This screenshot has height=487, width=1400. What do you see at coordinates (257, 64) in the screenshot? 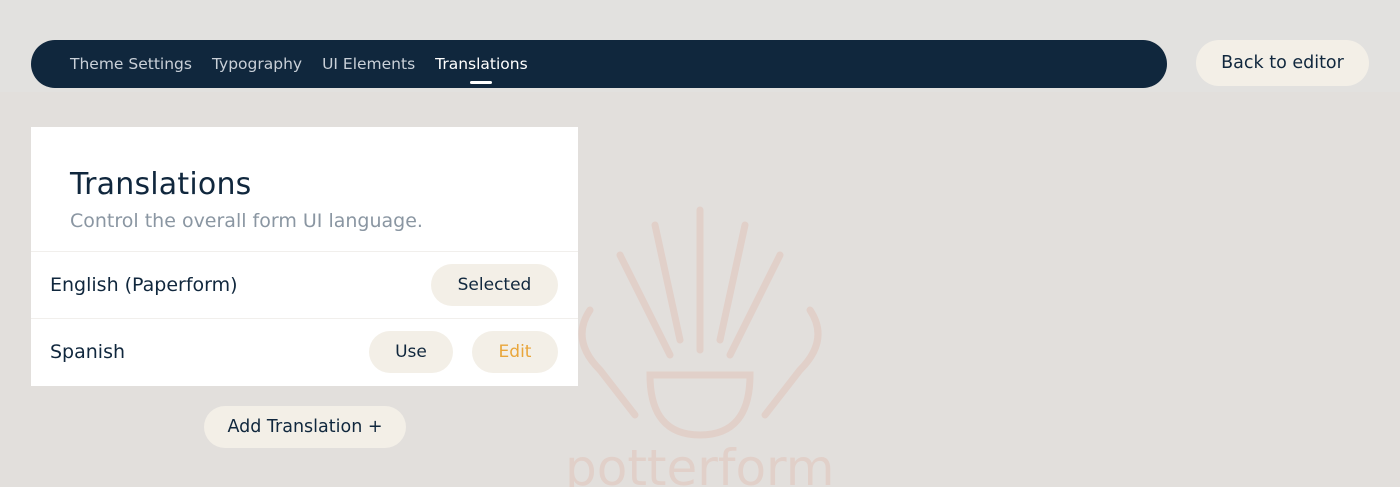
I see `tab-typography: Typography` at bounding box center [257, 64].